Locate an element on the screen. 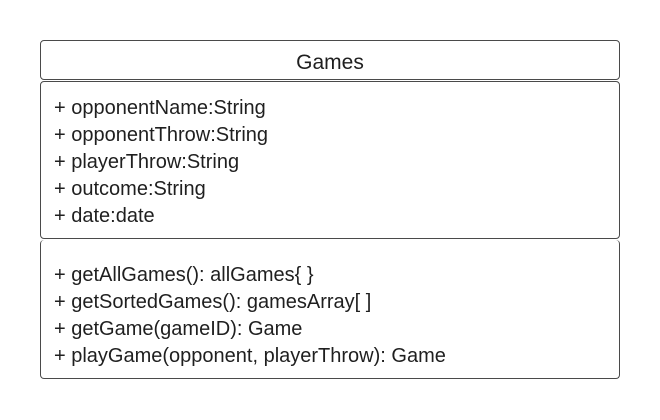 This screenshot has height=420, width=660. method-get-game: + getGame(gameID): Game is located at coordinates (178, 329).